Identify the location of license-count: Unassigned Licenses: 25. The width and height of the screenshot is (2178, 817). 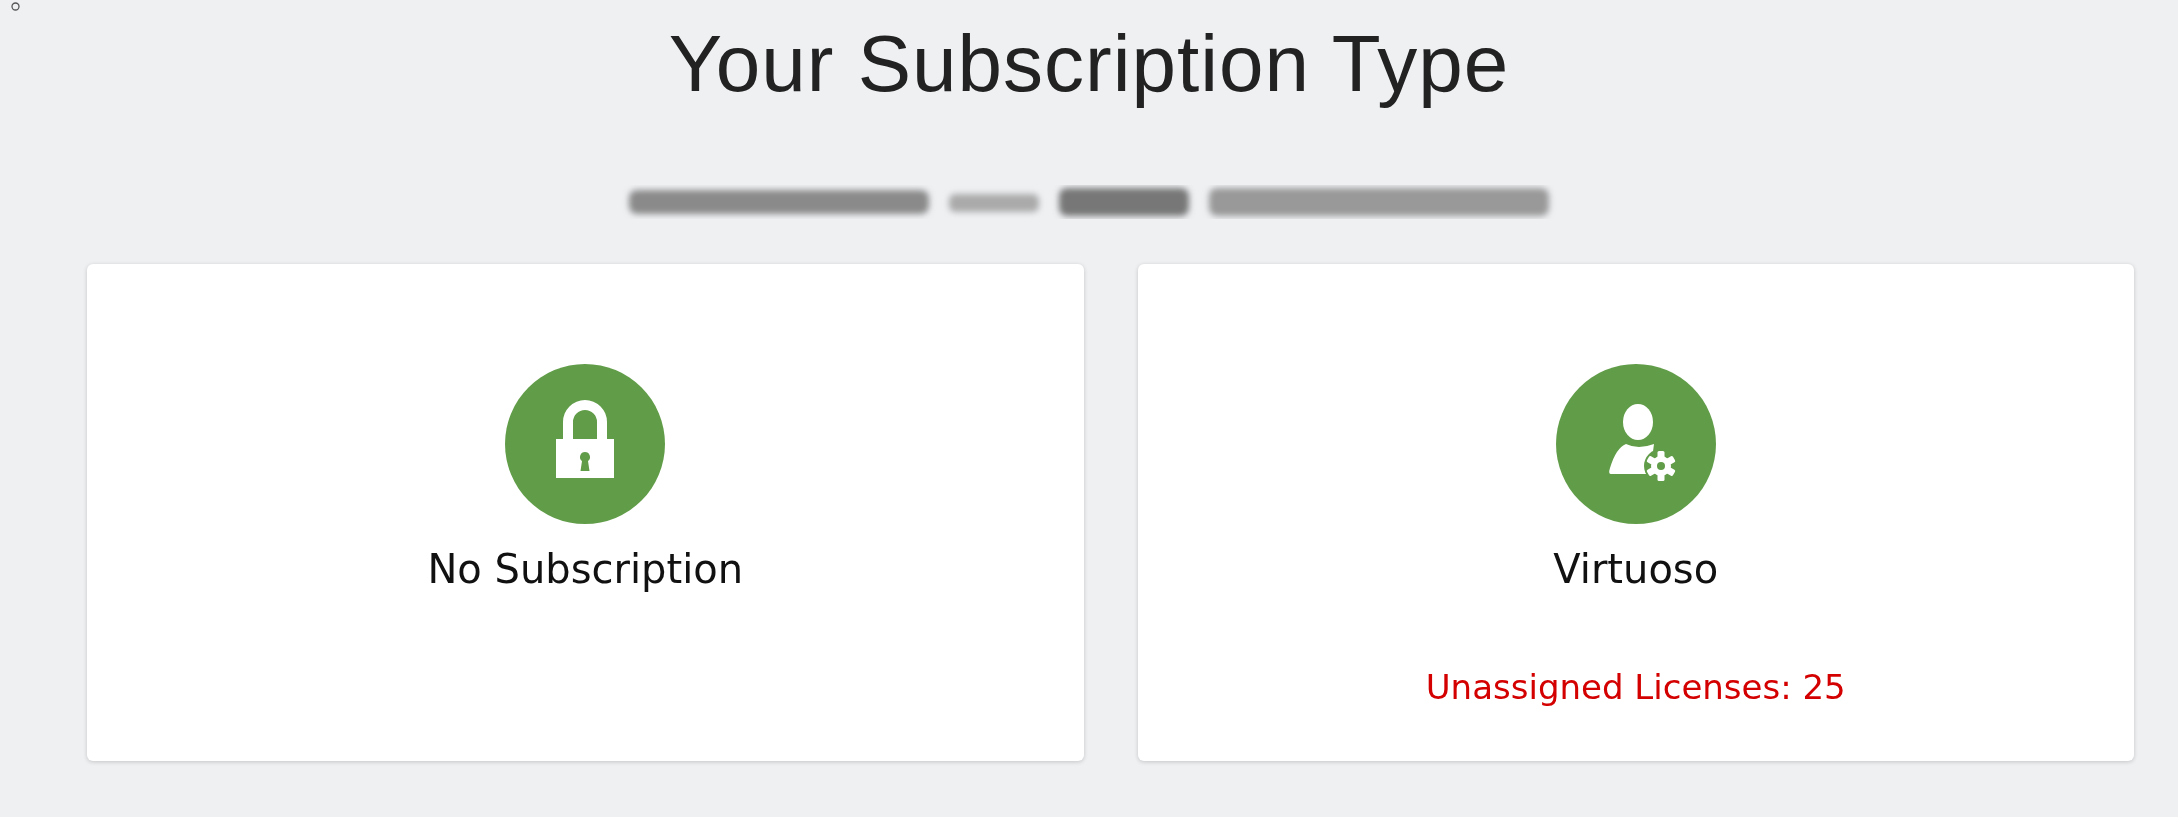
(1635, 687).